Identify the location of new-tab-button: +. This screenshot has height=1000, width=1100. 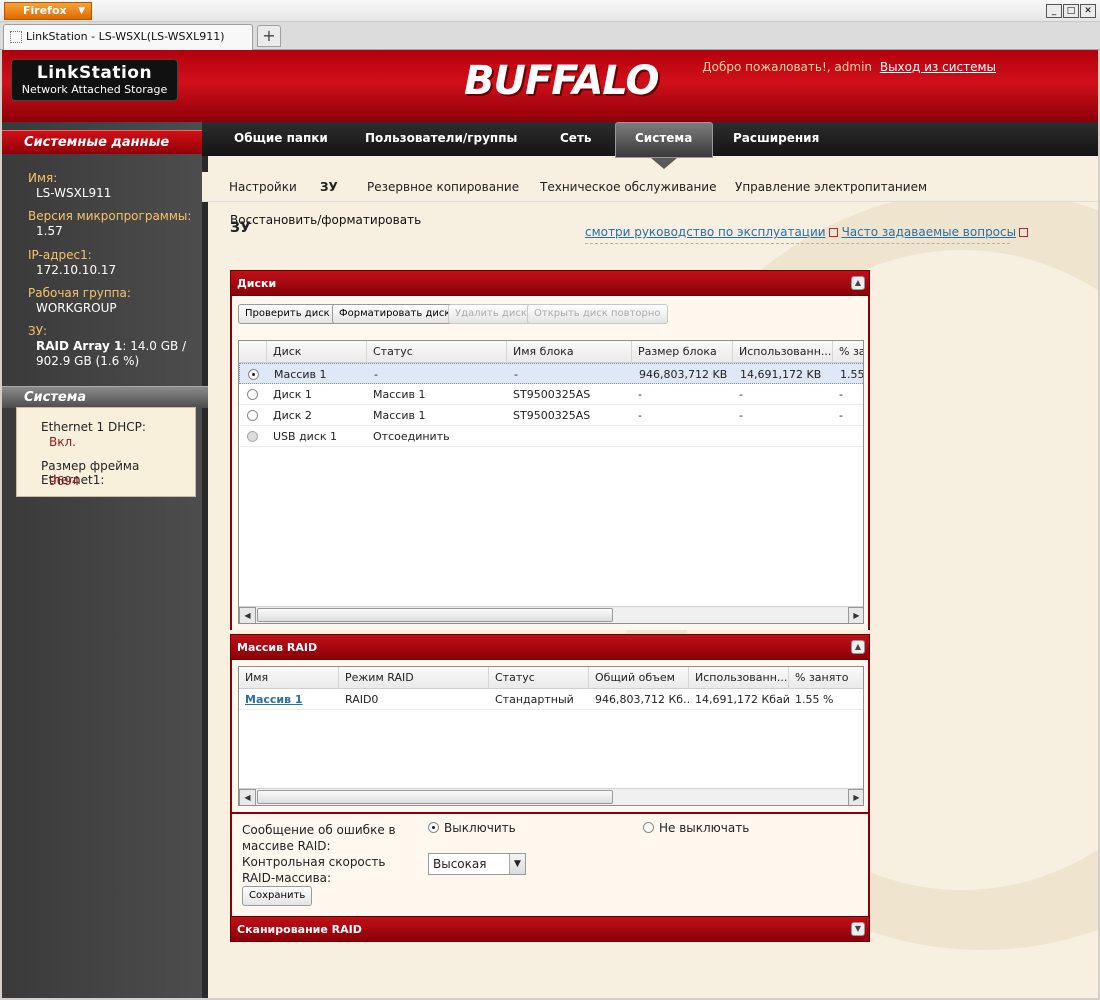
(269, 36).